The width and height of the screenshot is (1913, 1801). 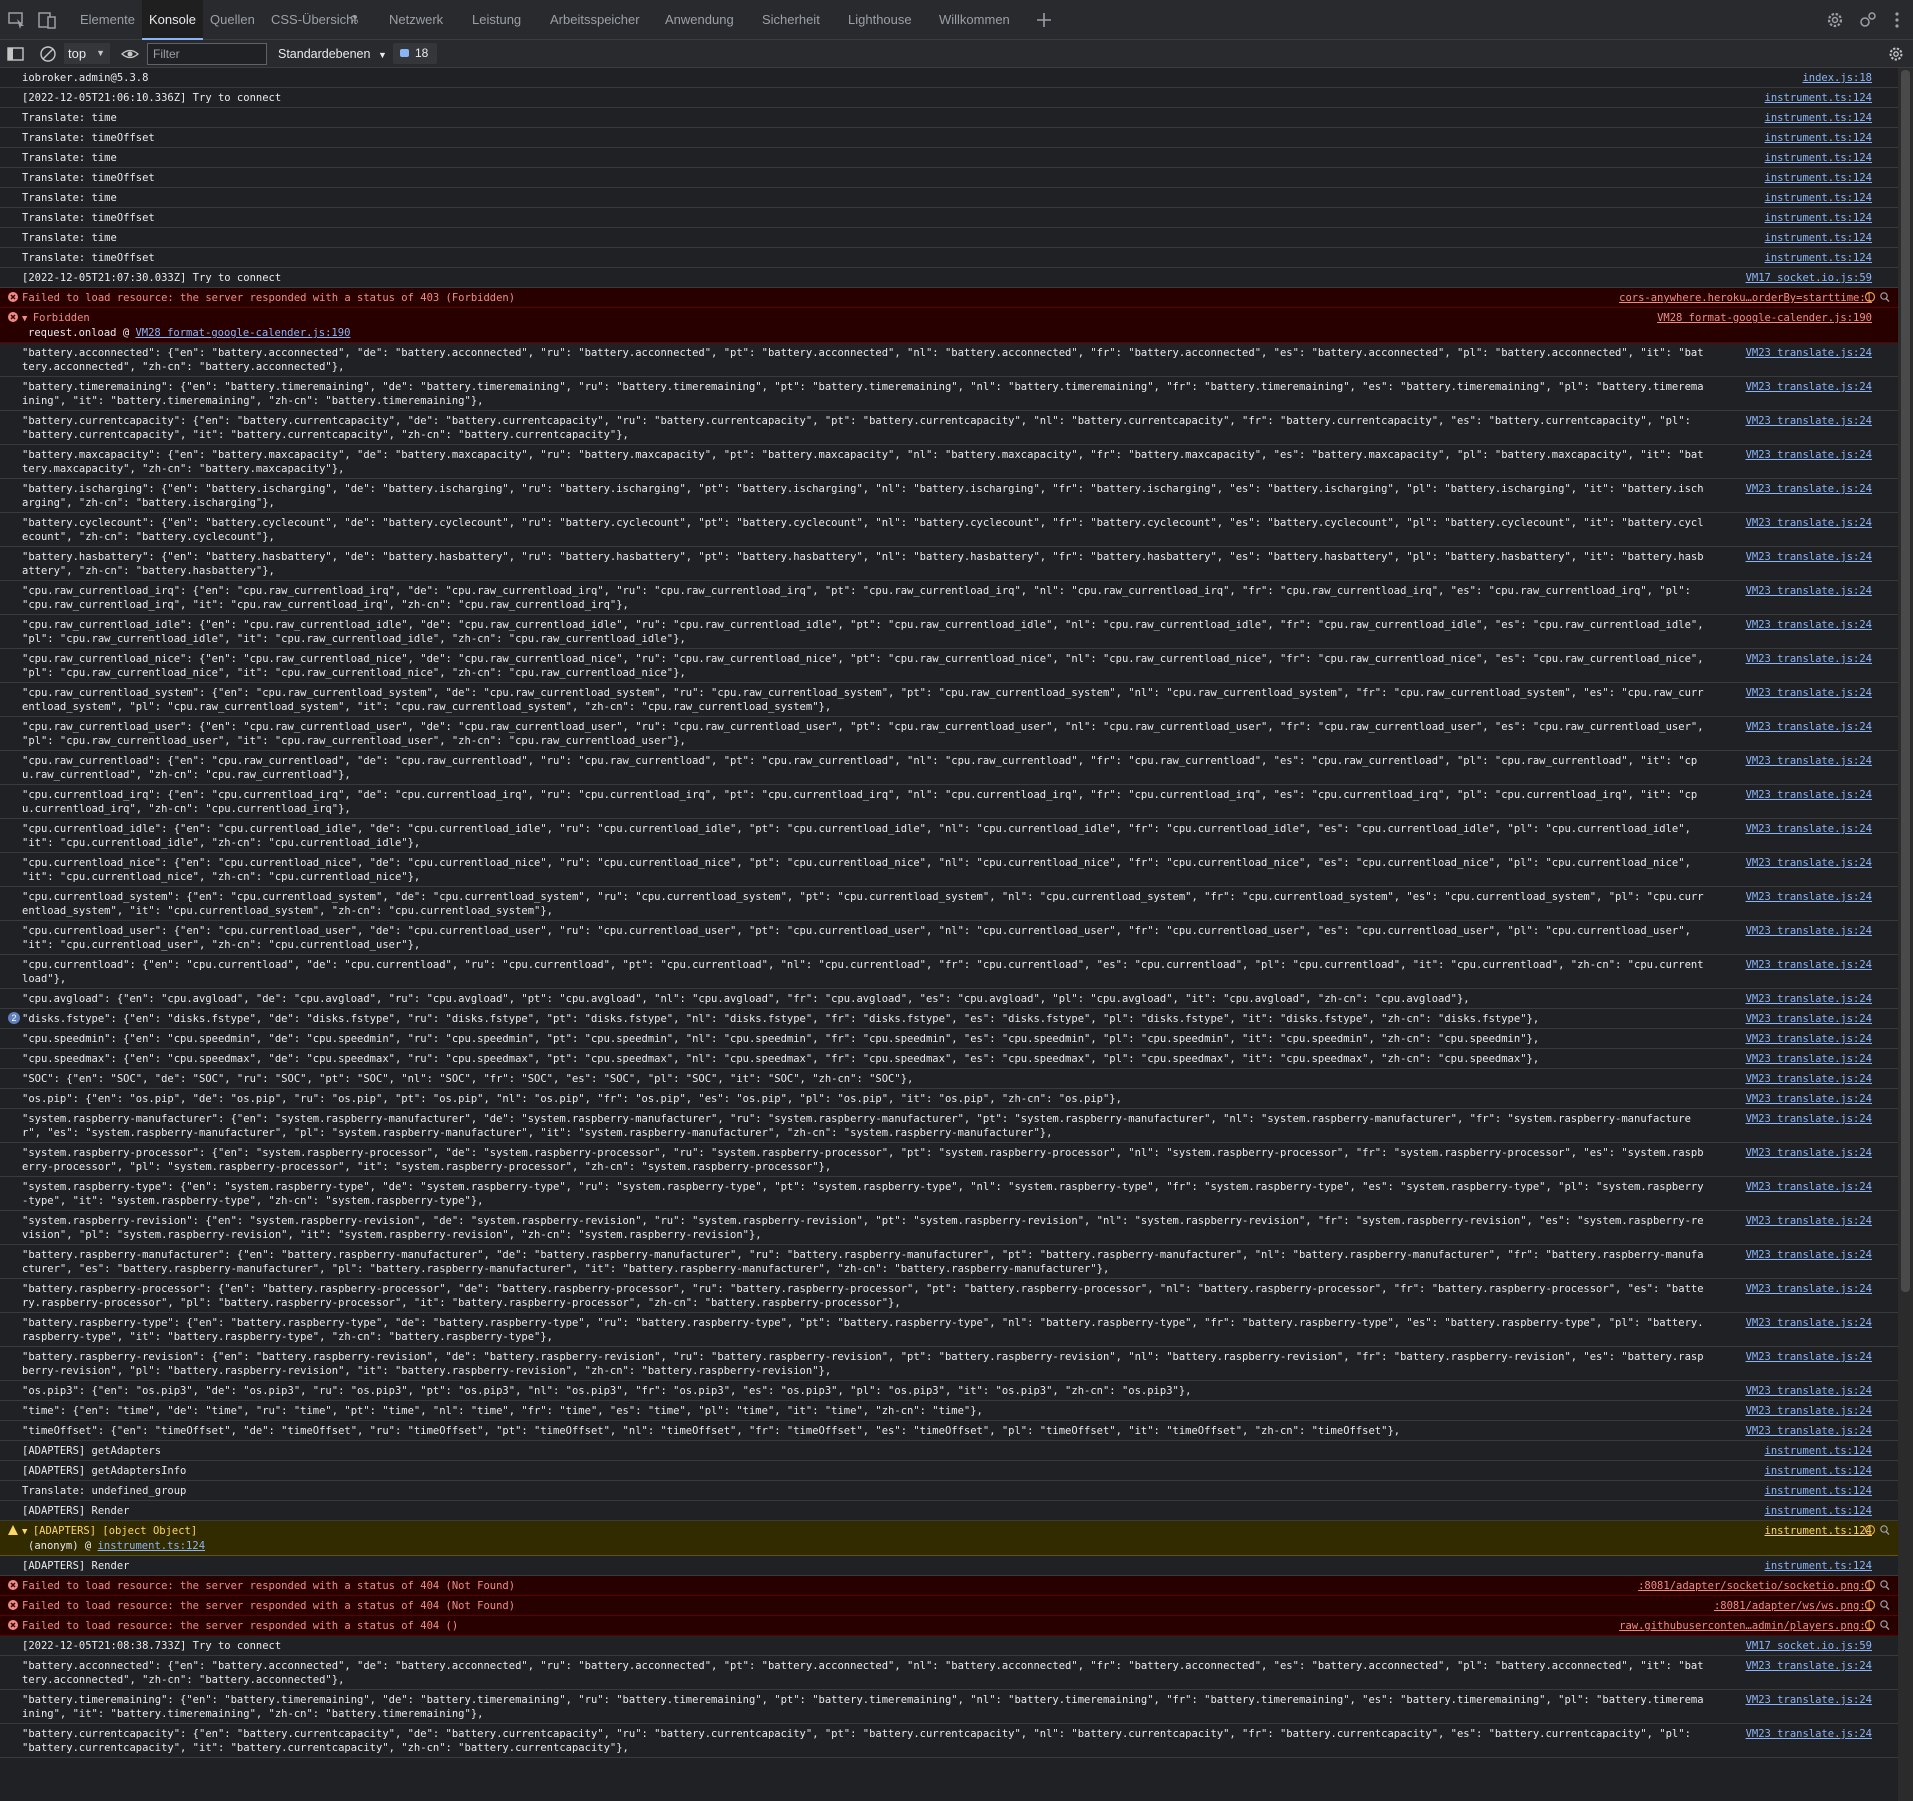 What do you see at coordinates (791, 20) in the screenshot?
I see `tab-sicherheit: Sicherheit` at bounding box center [791, 20].